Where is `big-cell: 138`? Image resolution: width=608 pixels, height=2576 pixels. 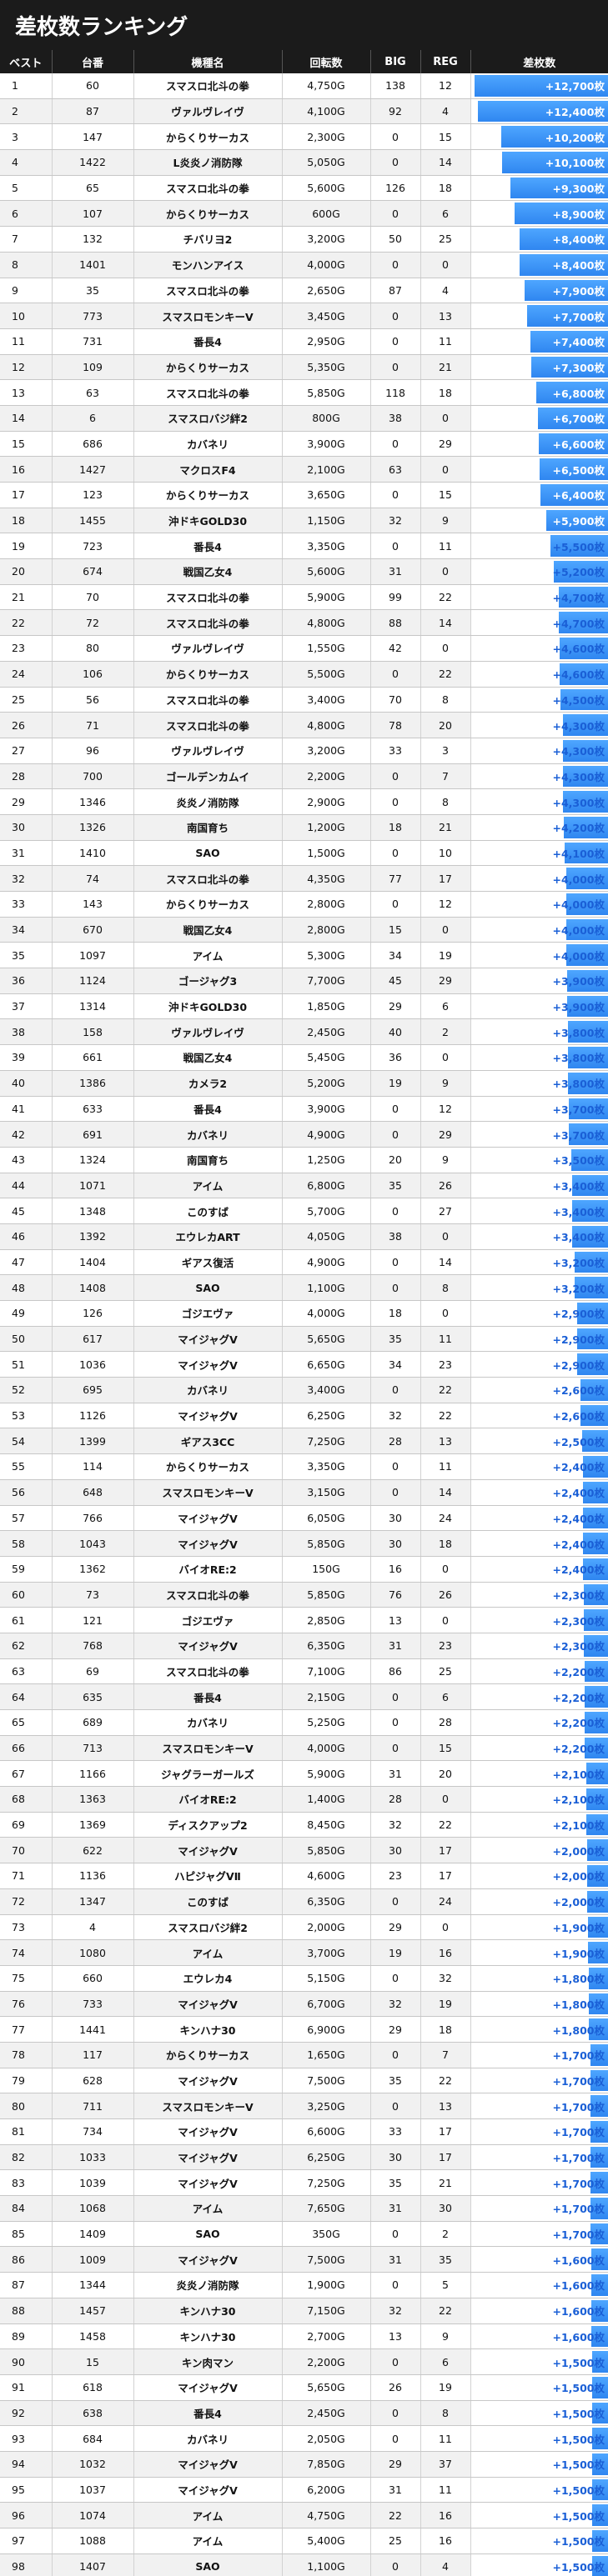 big-cell: 138 is located at coordinates (395, 86).